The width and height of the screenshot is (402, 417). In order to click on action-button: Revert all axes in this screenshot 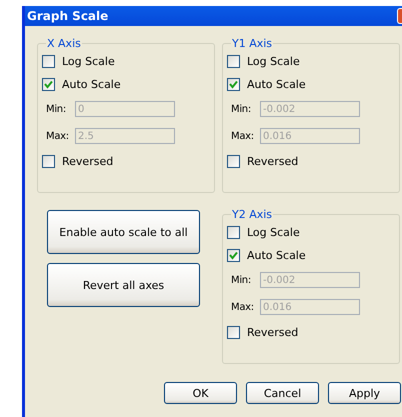, I will do `click(123, 285)`.